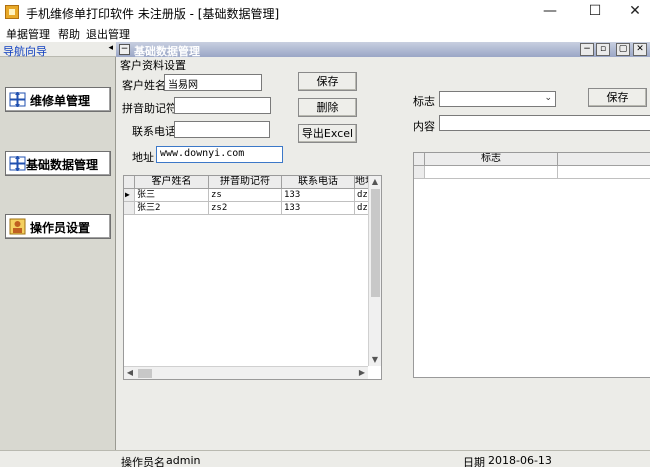  What do you see at coordinates (362, 373) in the screenshot?
I see `scroll-right-icon: ▶` at bounding box center [362, 373].